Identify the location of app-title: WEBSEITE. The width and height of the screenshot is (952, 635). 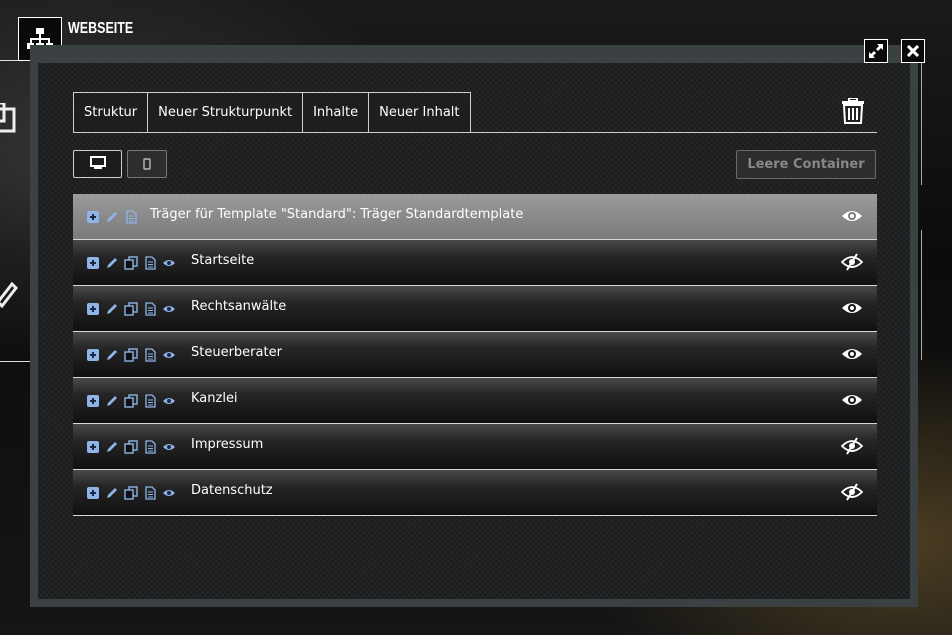
(101, 28).